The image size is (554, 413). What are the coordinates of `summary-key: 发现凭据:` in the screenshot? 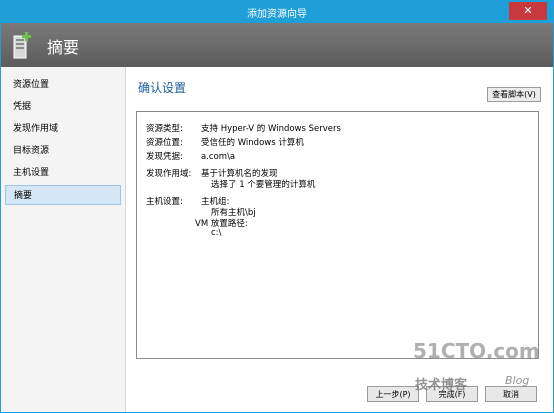 It's located at (164, 157).